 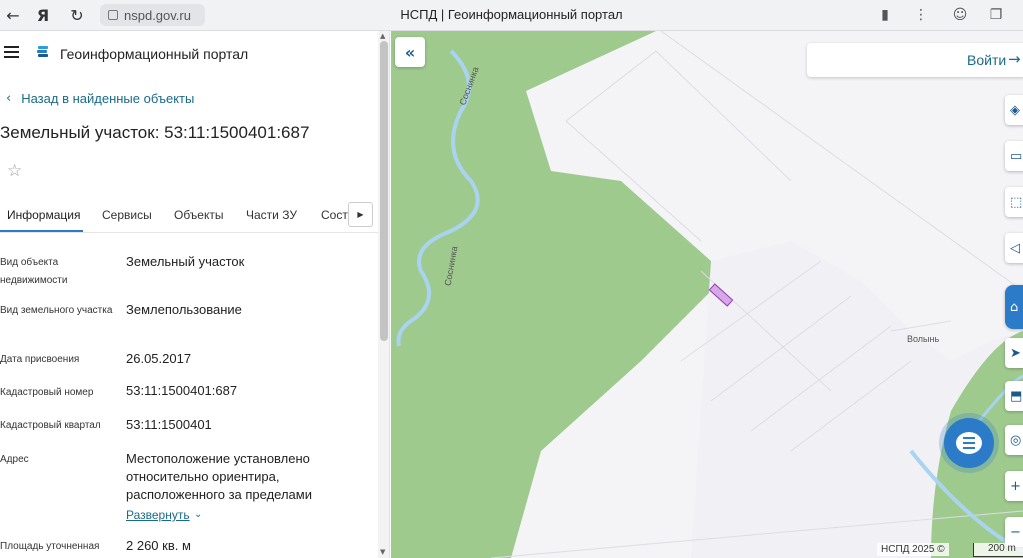 What do you see at coordinates (382, 552) in the screenshot?
I see `scroll-down-icon: ▼` at bounding box center [382, 552].